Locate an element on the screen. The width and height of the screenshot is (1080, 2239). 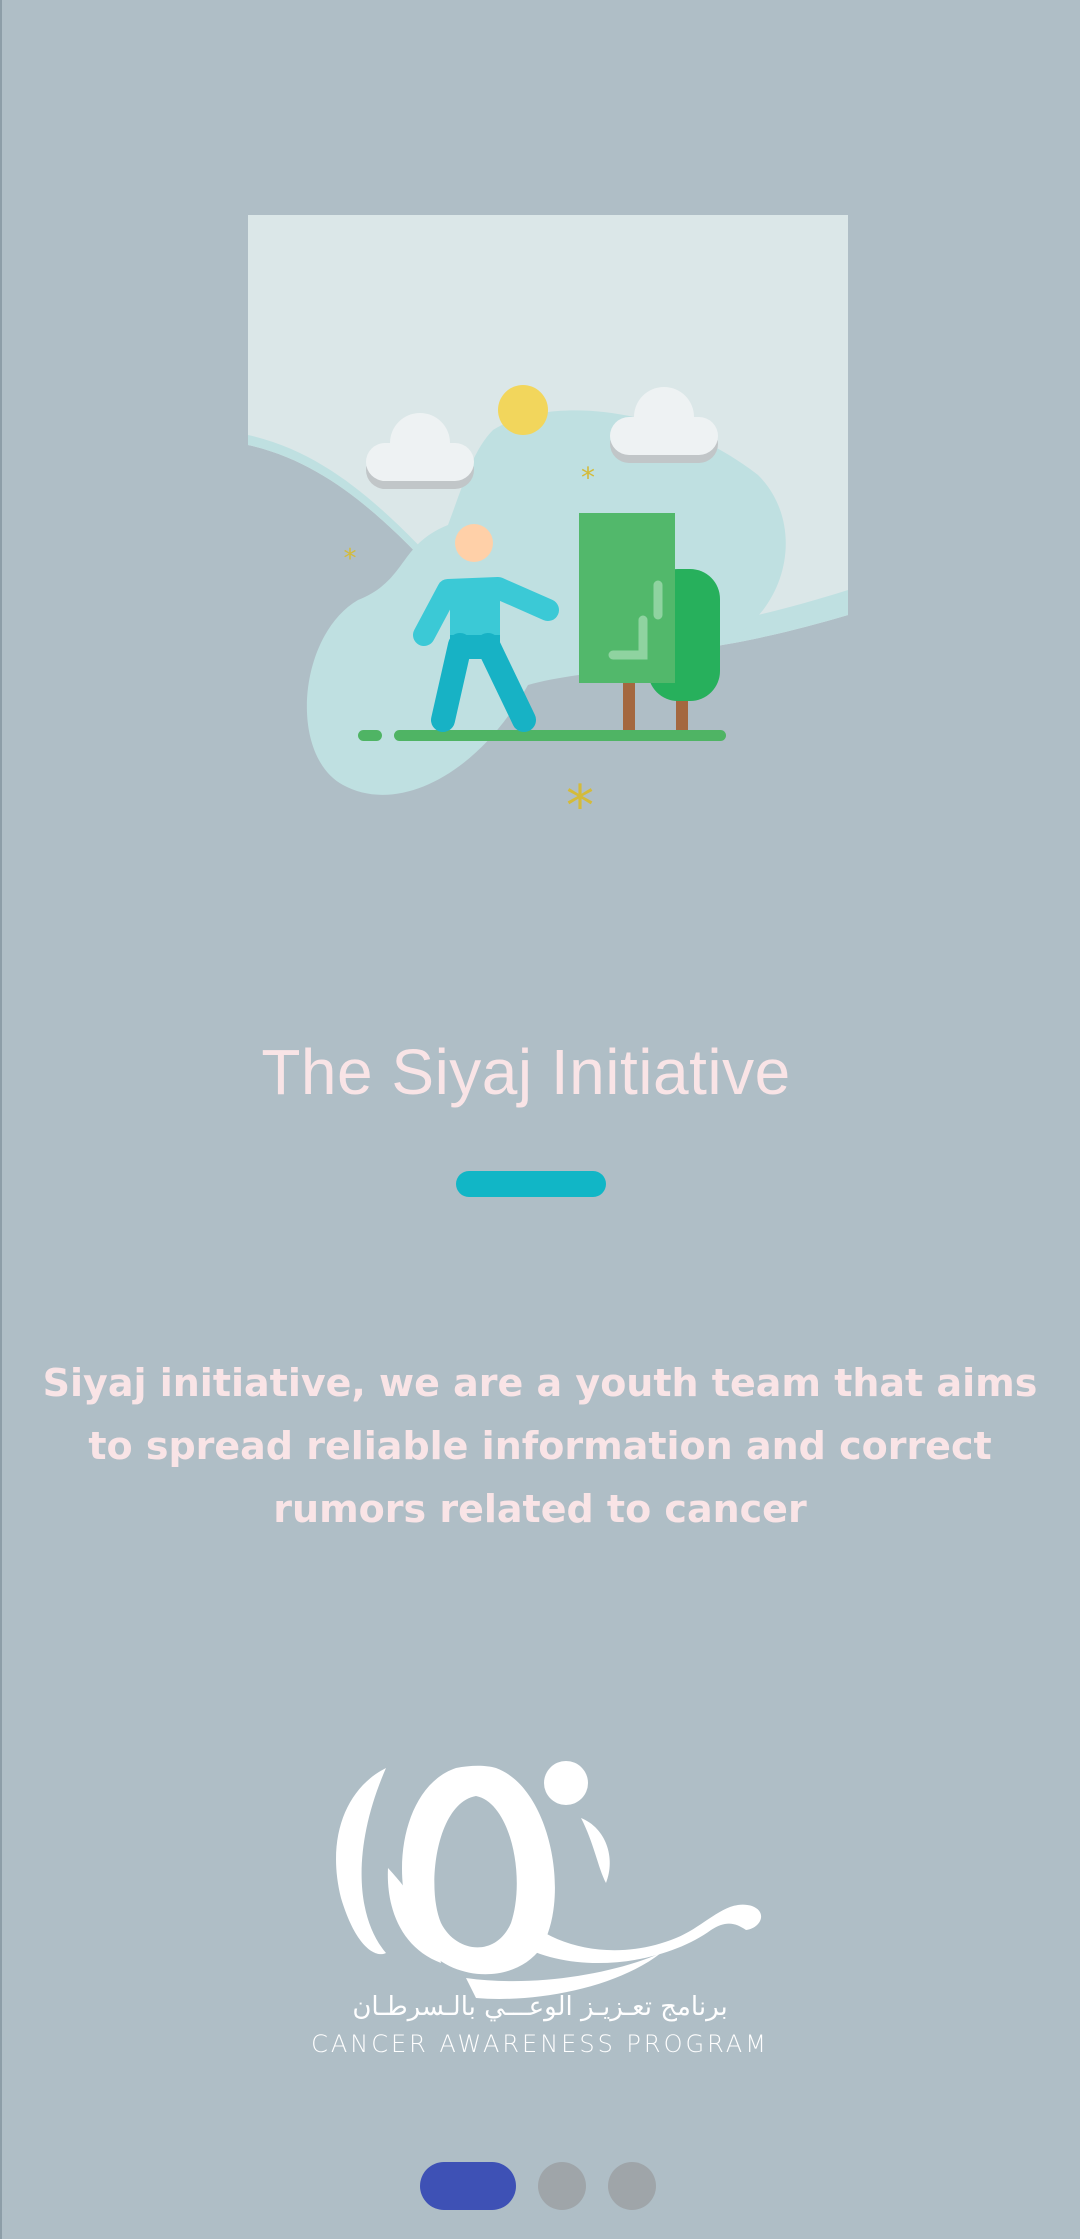
logo-arabic-text: برنامج تعـزيـز الوعـــي بالـسرطـان is located at coordinates (540, 2007).